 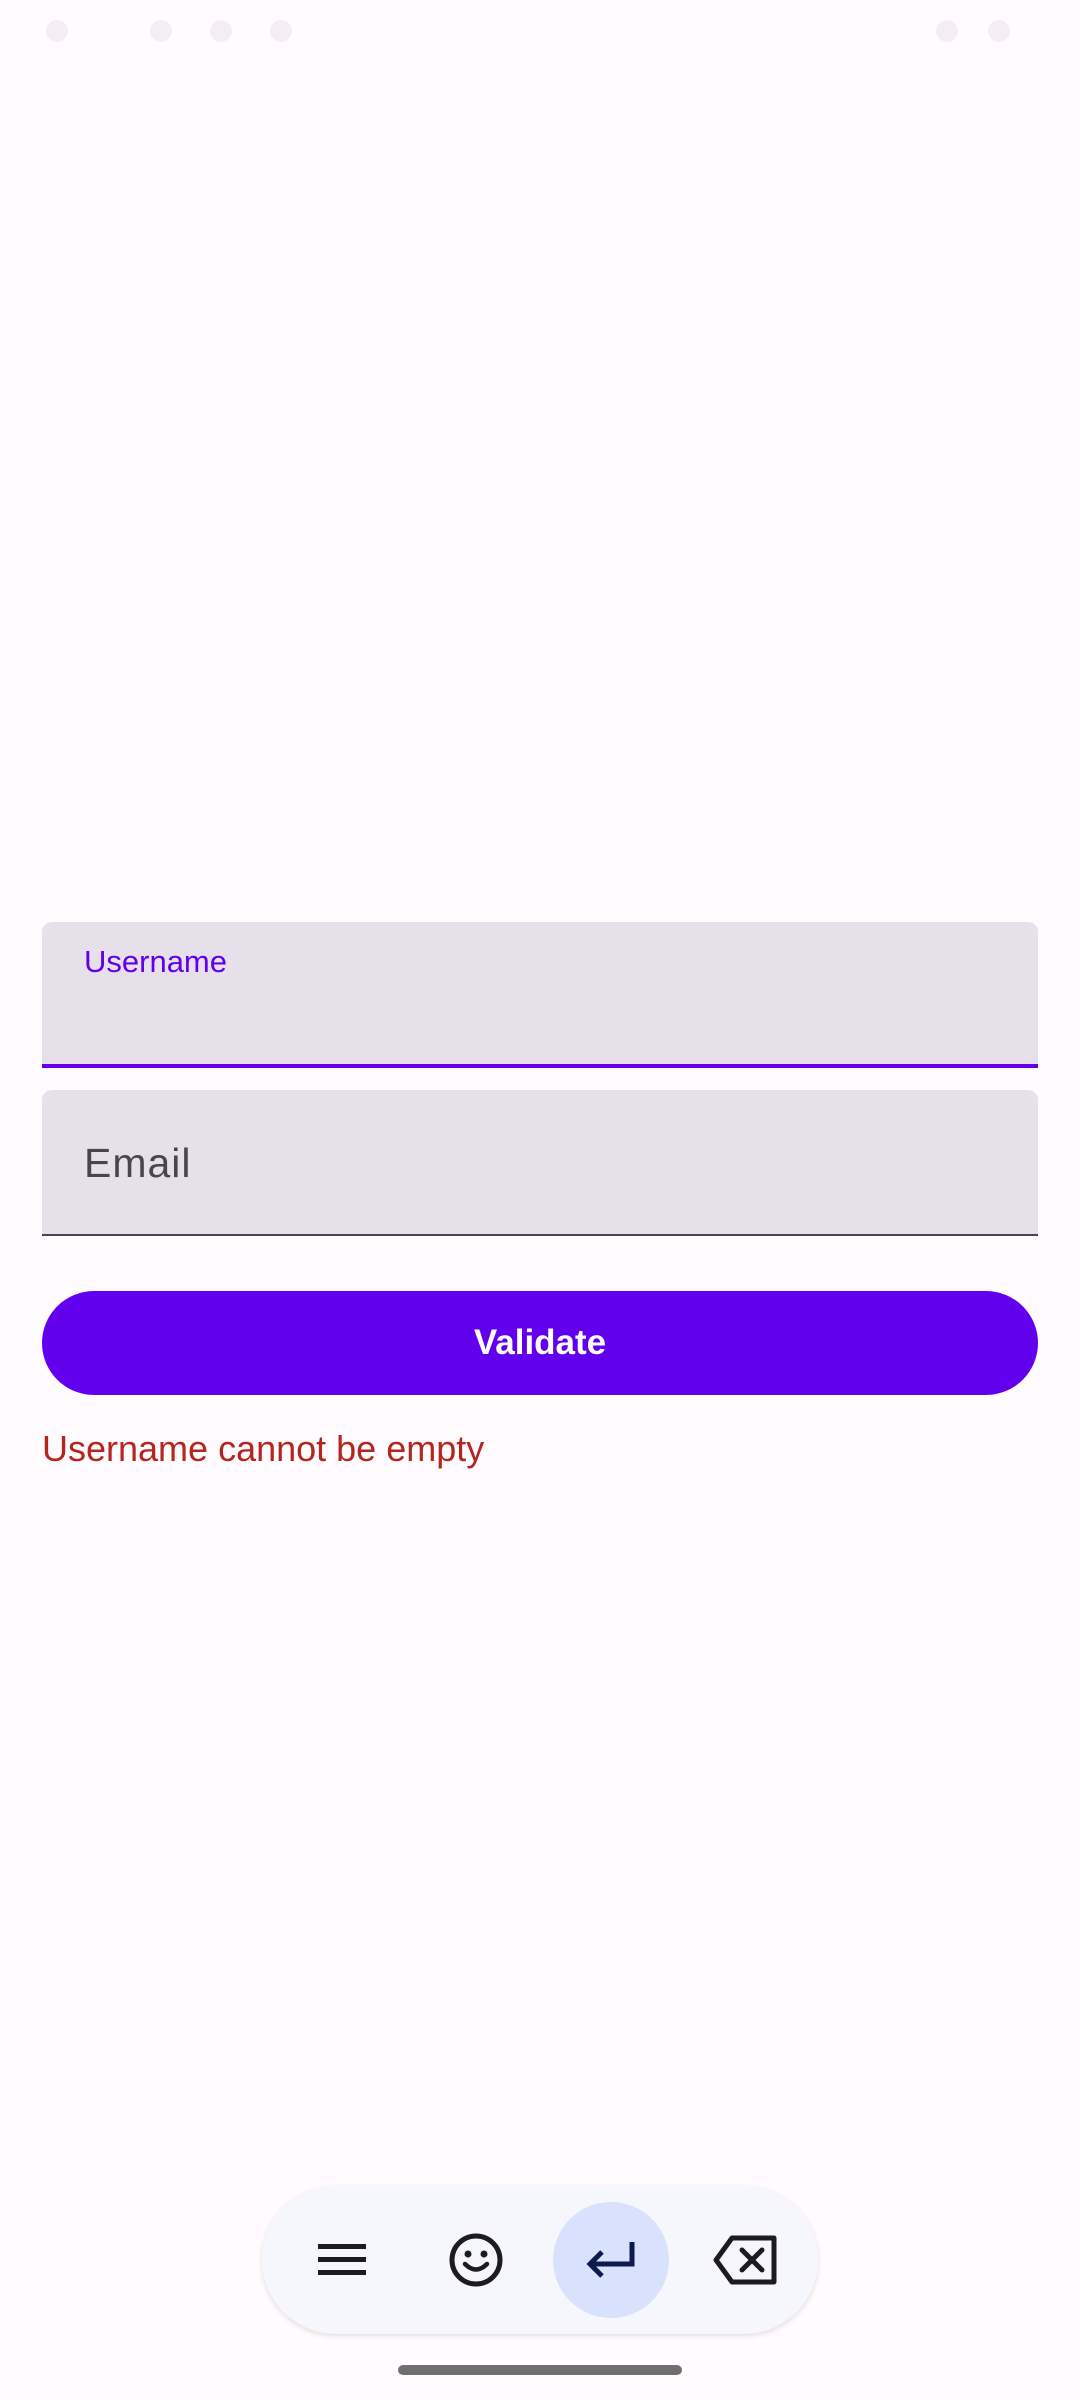 I want to click on backspace-icon, so click(x=746, y=2260).